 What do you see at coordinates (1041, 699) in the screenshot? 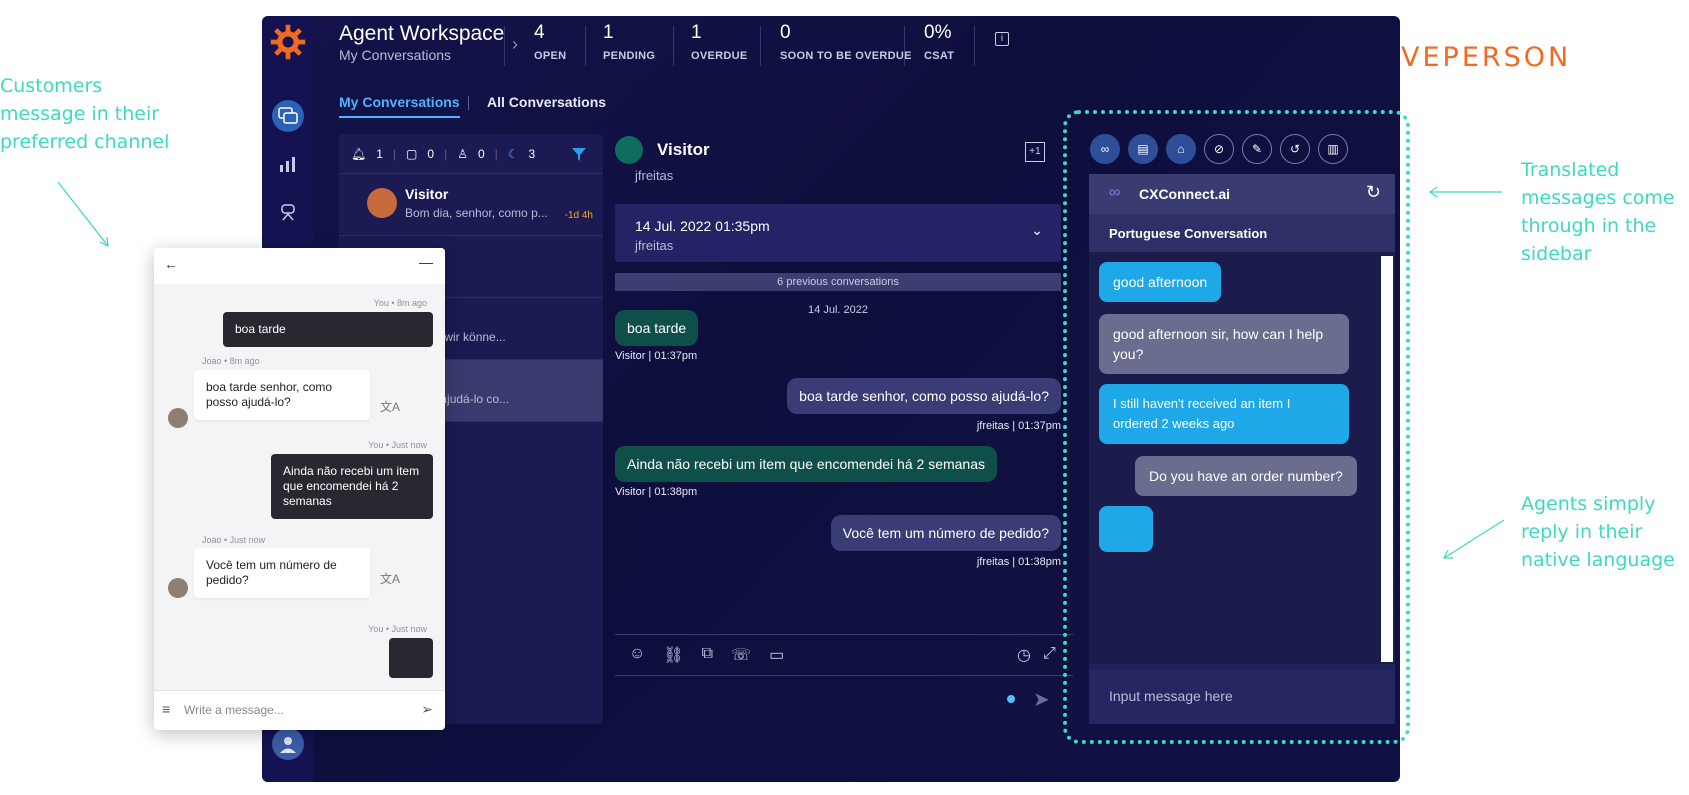
I see `send-icon: ➤` at bounding box center [1041, 699].